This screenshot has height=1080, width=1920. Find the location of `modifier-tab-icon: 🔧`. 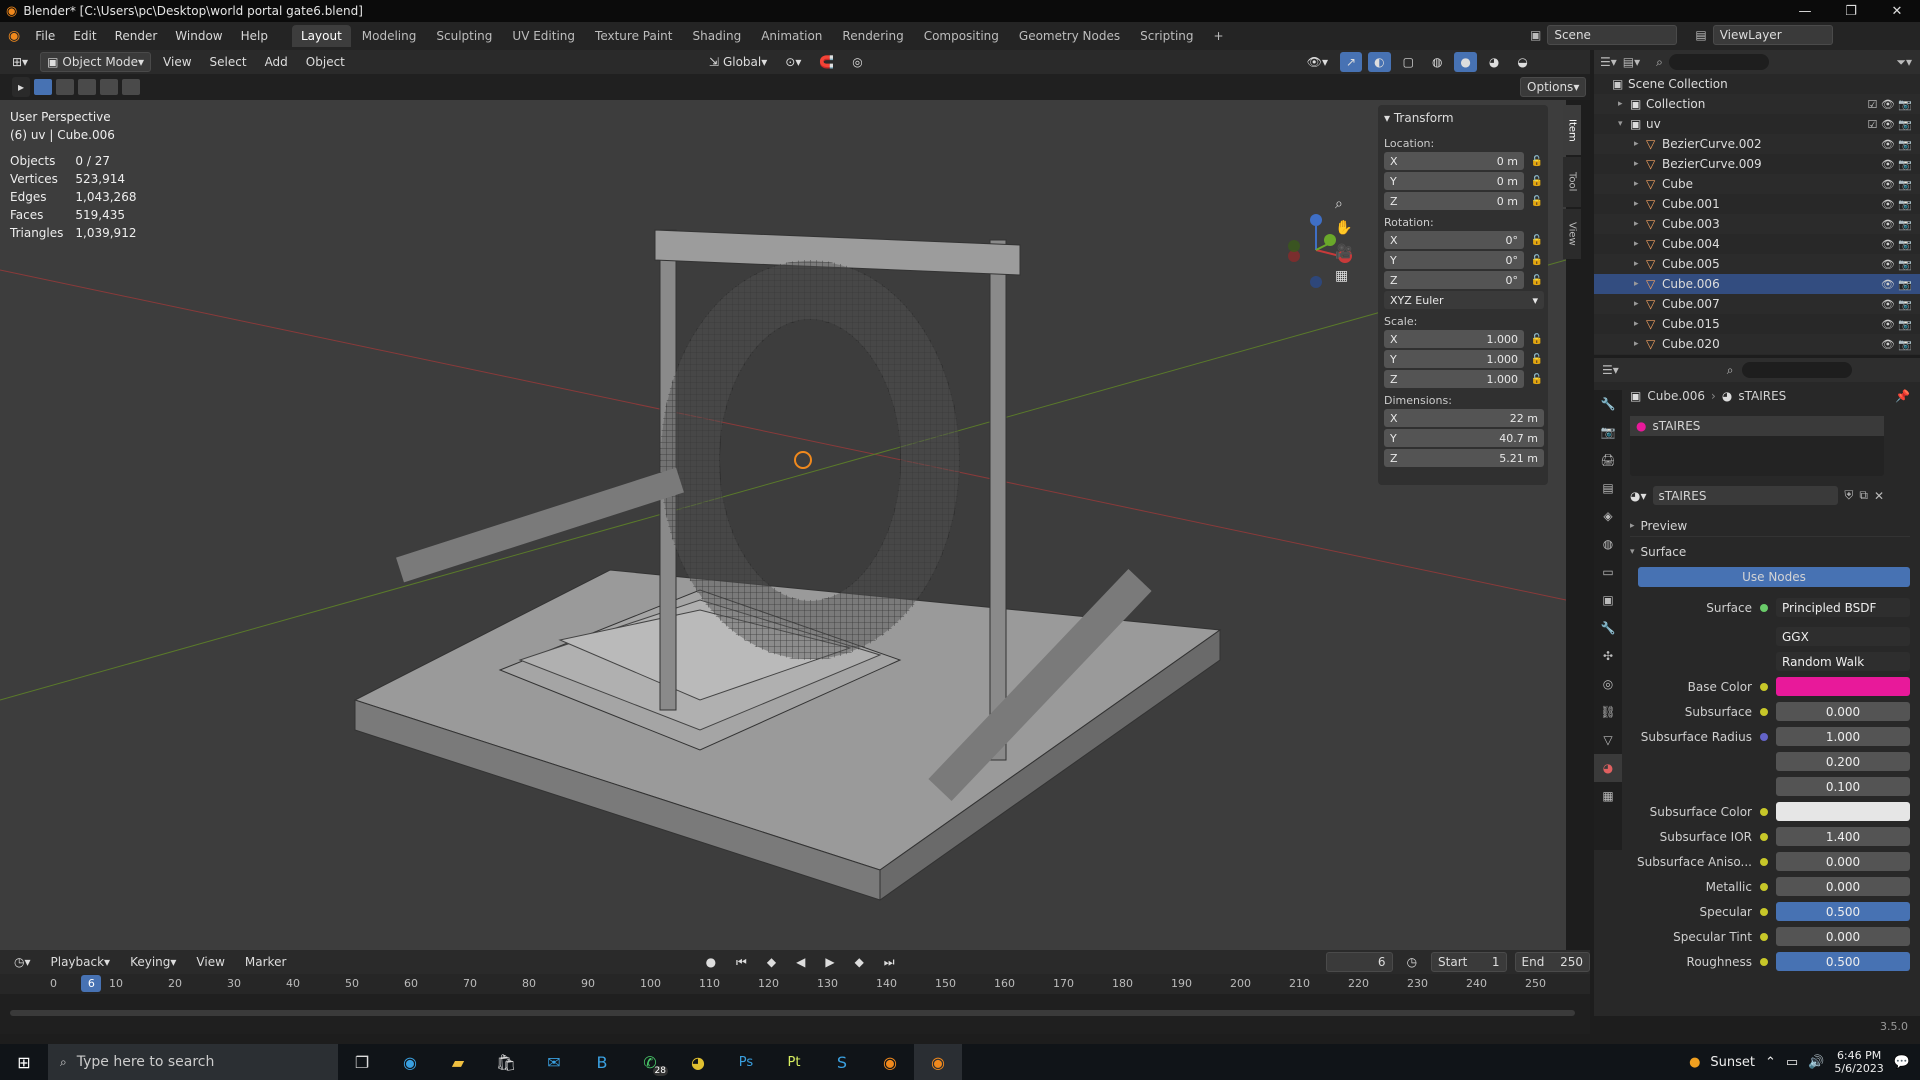

modifier-tab-icon: 🔧 is located at coordinates (1608, 628).